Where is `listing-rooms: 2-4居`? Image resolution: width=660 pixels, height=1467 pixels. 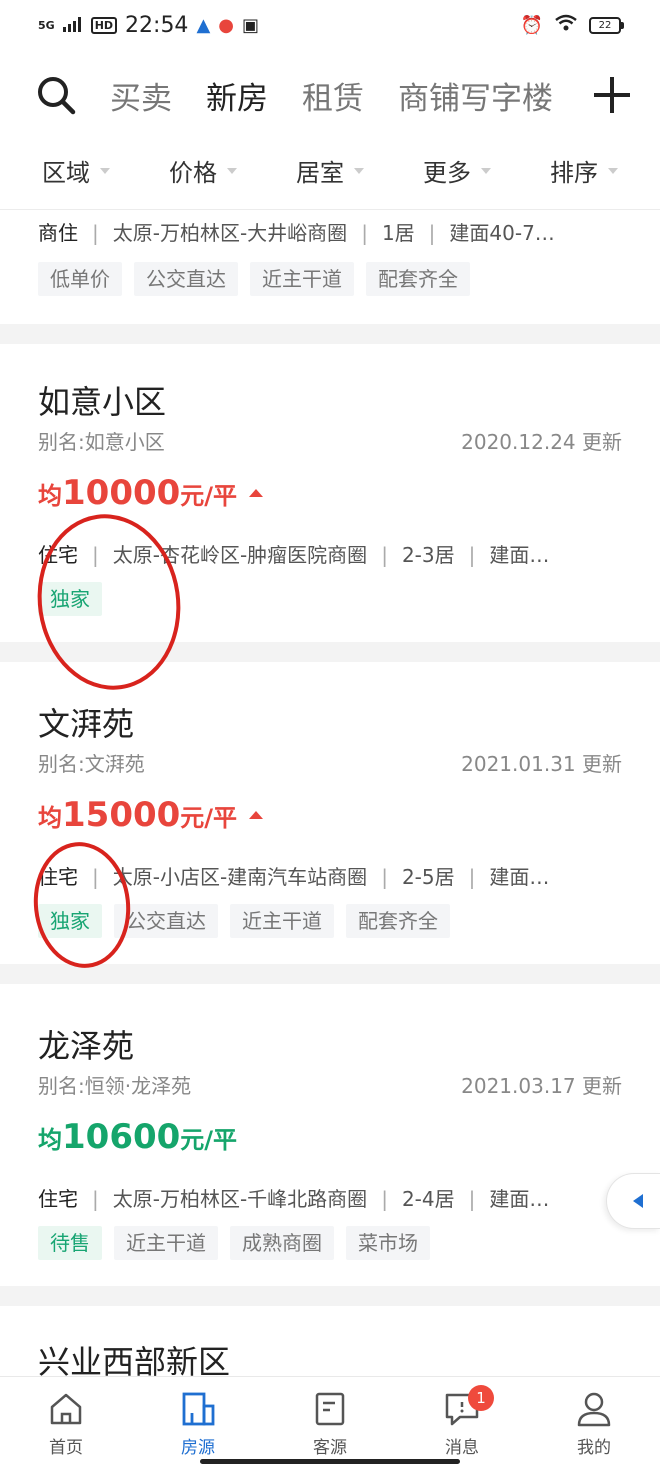
listing-rooms: 2-4居 is located at coordinates (428, 1199).